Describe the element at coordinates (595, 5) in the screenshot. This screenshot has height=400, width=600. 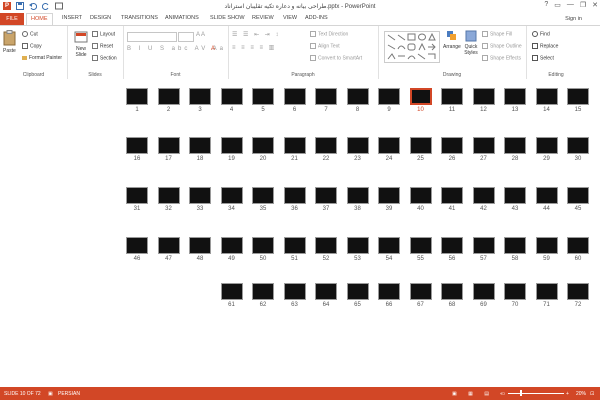
I see `close-icon: ✕` at that location.